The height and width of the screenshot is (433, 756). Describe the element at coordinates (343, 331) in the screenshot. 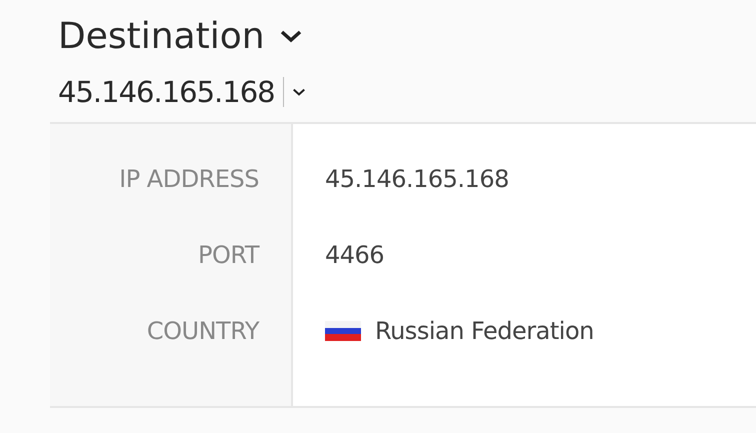

I see `flag-icon` at that location.